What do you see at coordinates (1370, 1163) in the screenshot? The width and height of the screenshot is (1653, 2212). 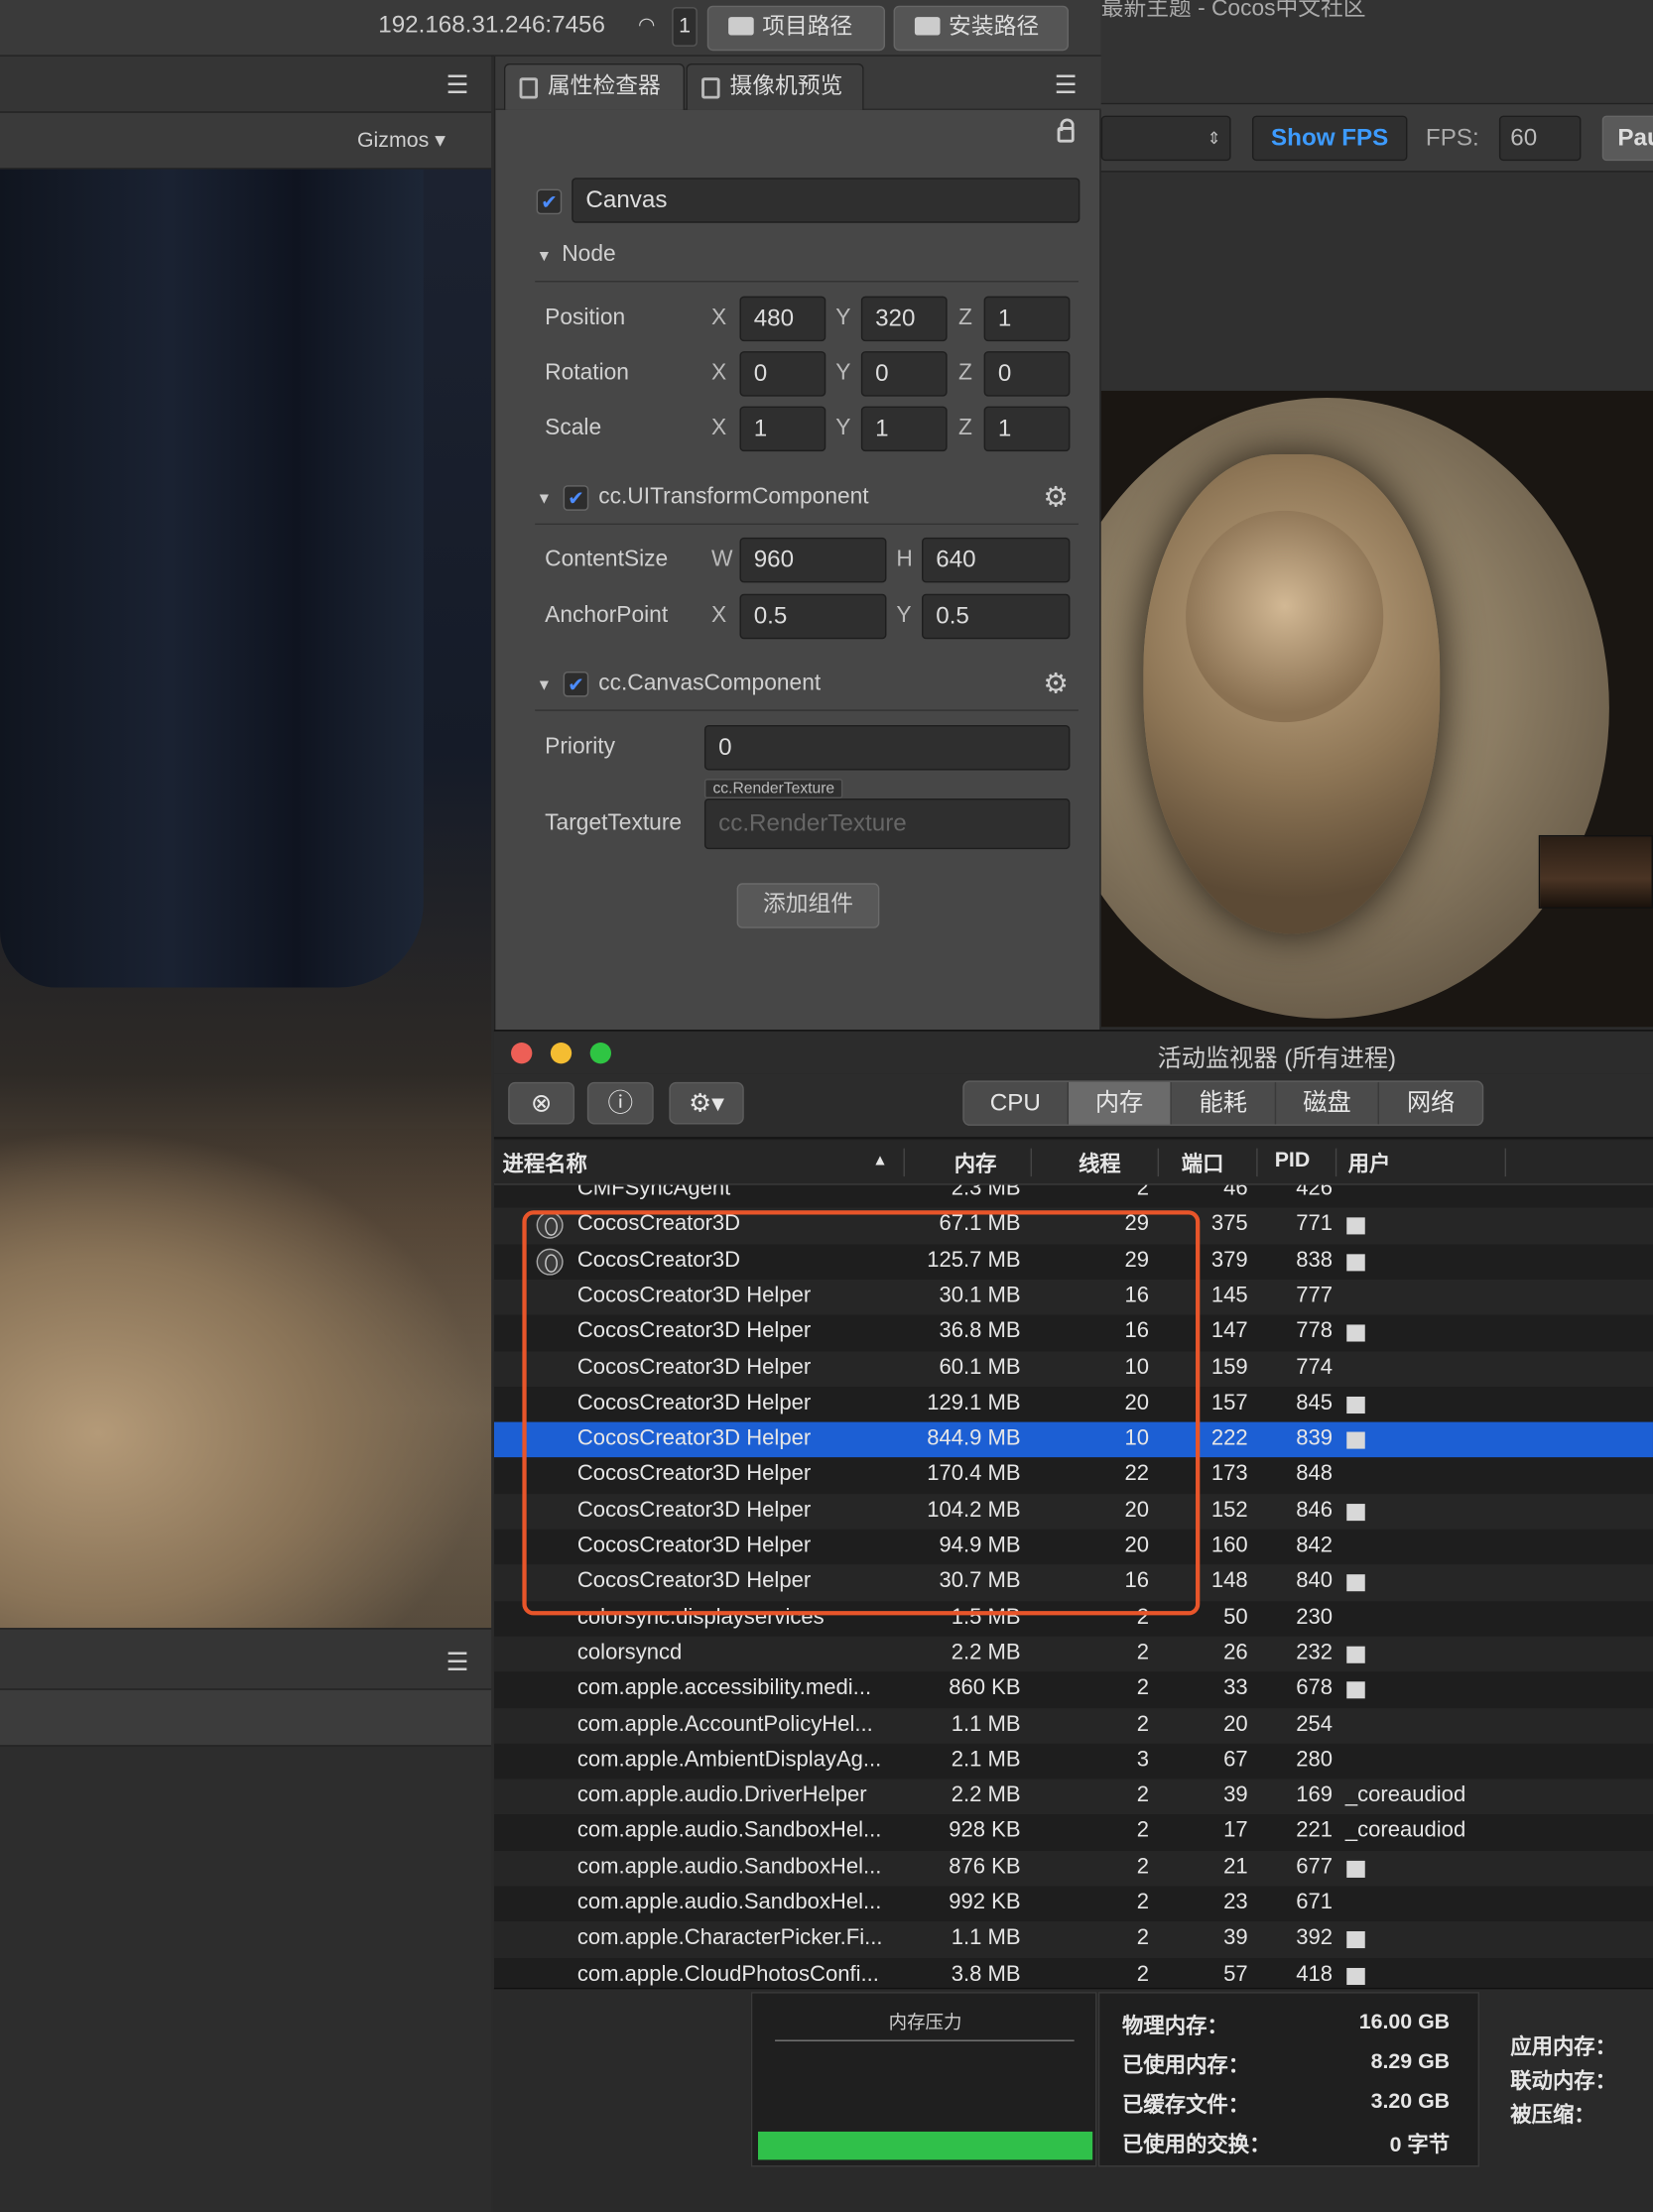 I see `column-user: 用户` at bounding box center [1370, 1163].